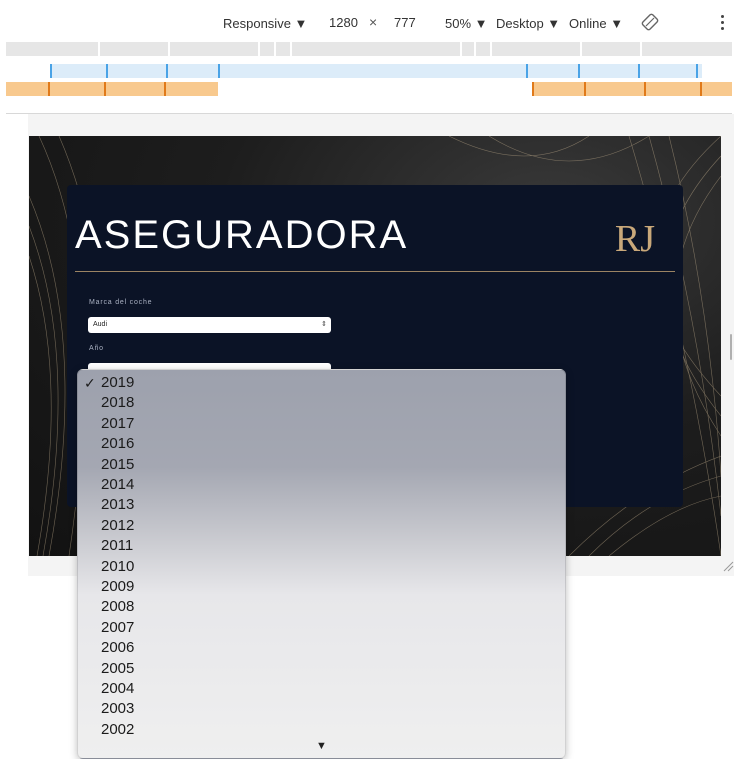  Describe the element at coordinates (118, 484) in the screenshot. I see `year-option-label: 2014` at that location.